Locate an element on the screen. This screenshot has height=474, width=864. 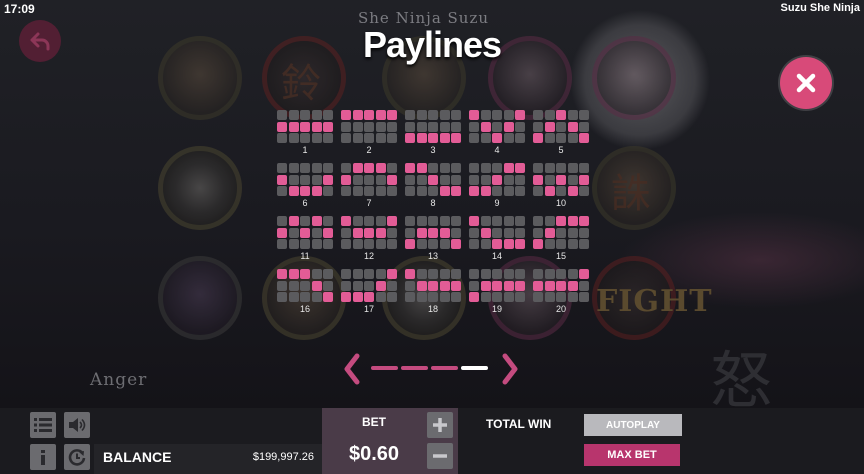
payline-4: 4 is located at coordinates (497, 134).